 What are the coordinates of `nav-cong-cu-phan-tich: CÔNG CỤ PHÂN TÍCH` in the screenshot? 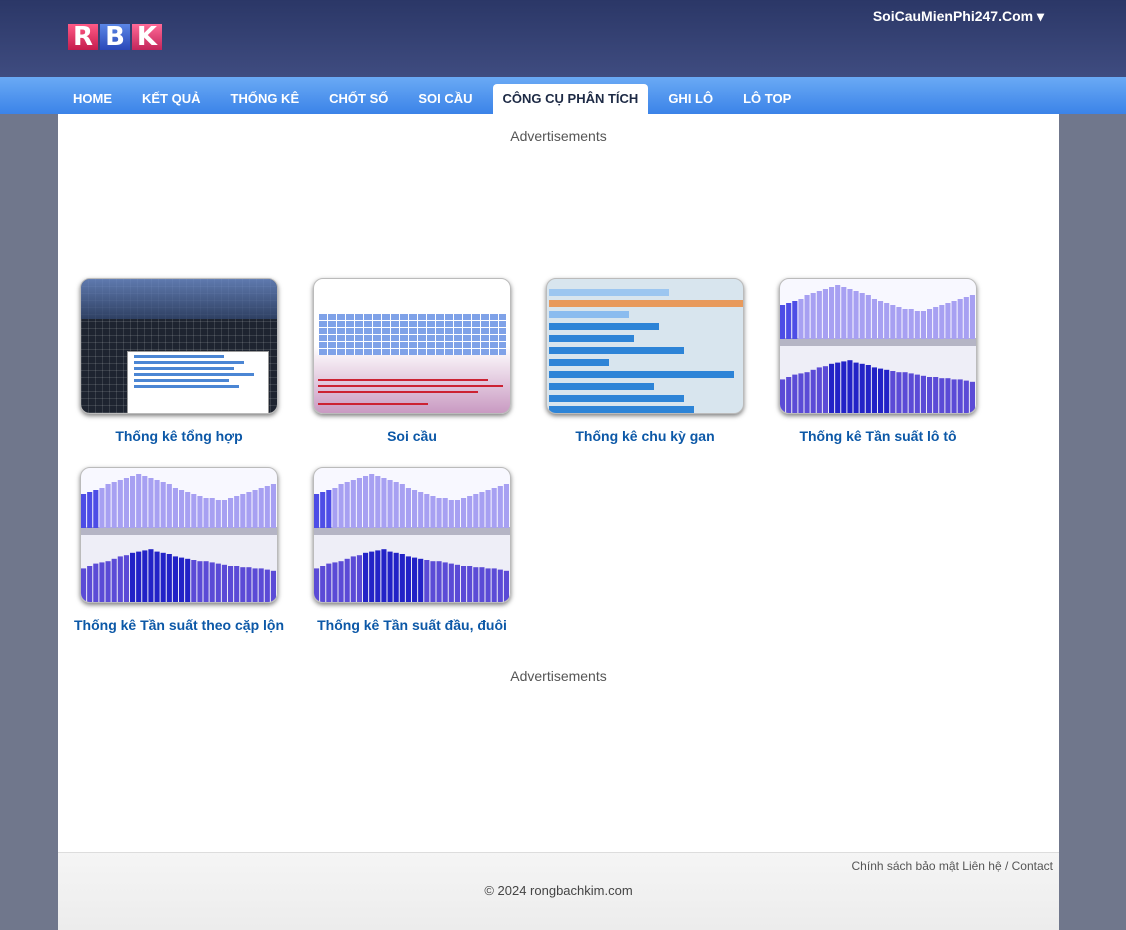 It's located at (570, 99).